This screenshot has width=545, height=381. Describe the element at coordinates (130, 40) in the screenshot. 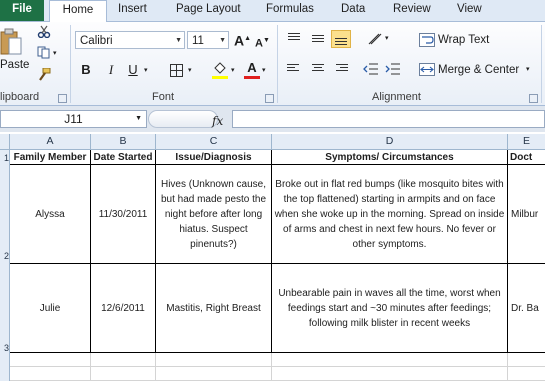

I see `font-family-combo: Calibri ▼` at that location.